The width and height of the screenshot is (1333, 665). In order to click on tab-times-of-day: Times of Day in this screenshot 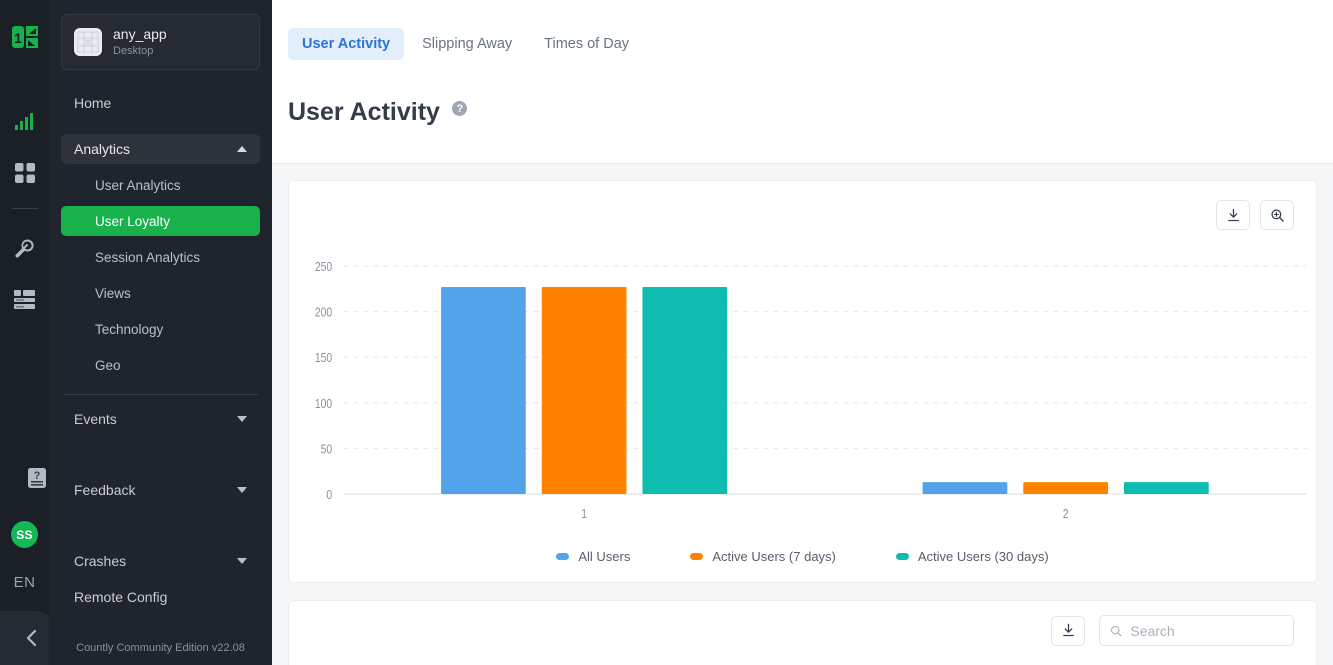, I will do `click(586, 44)`.